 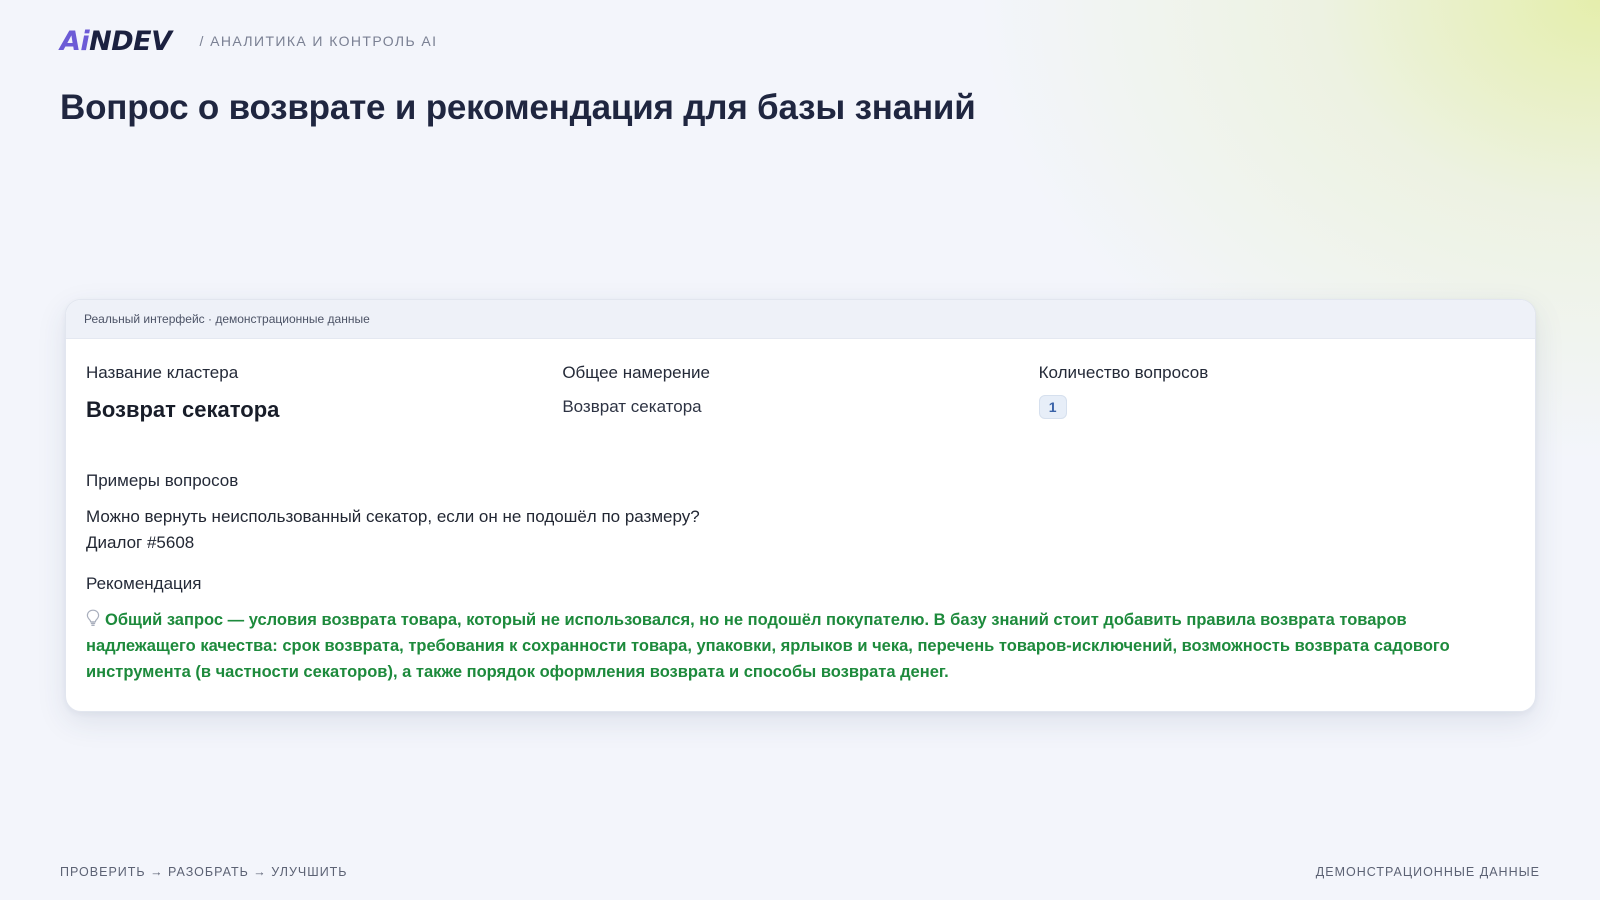 What do you see at coordinates (204, 872) in the screenshot?
I see `footer-process-steps: ПРОВЕРИТЬ → РАЗОБРАТЬ → УЛУЧШИТЬ` at bounding box center [204, 872].